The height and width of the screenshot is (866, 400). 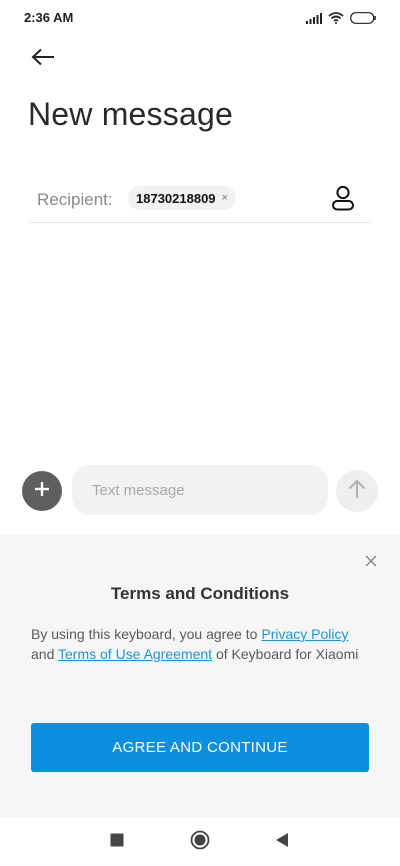 I want to click on recipient-field: Recipient: 18730218809 ×, so click(x=200, y=200).